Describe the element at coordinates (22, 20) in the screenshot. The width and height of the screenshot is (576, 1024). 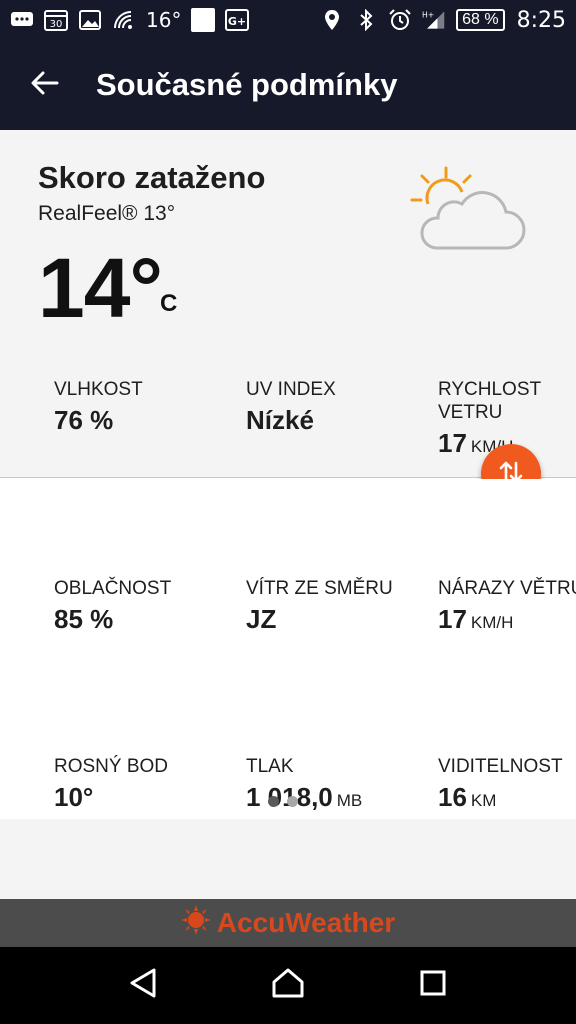
I see `chat-icon` at that location.